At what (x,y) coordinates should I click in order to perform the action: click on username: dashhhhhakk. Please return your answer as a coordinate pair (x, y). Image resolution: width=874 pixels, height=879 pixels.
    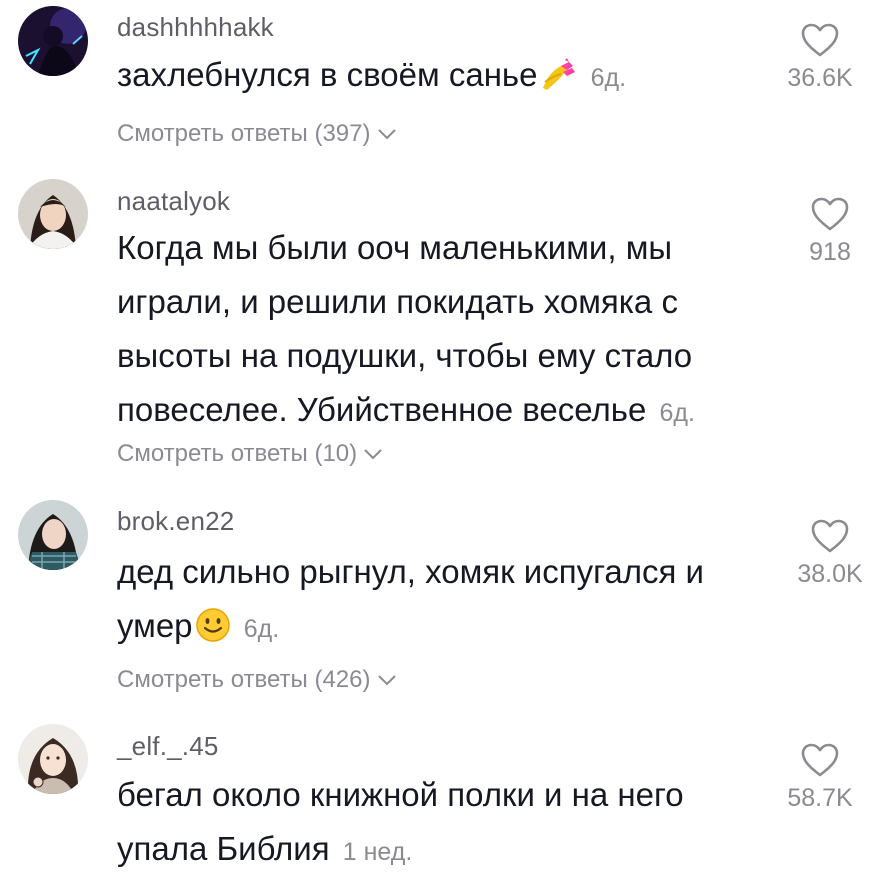
    Looking at the image, I should click on (195, 27).